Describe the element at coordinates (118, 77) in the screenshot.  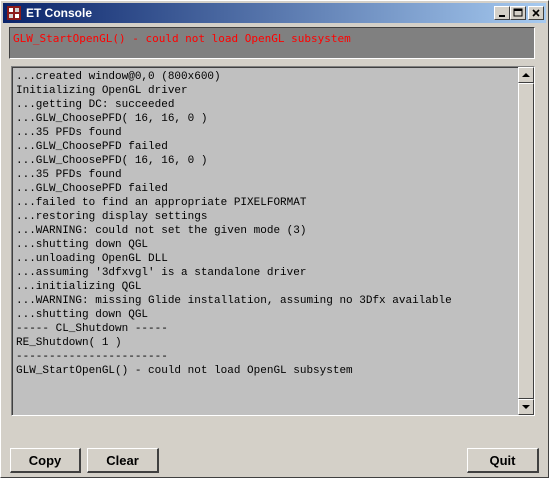
I see `console-line: ...created window@0,0 (800x600)` at that location.